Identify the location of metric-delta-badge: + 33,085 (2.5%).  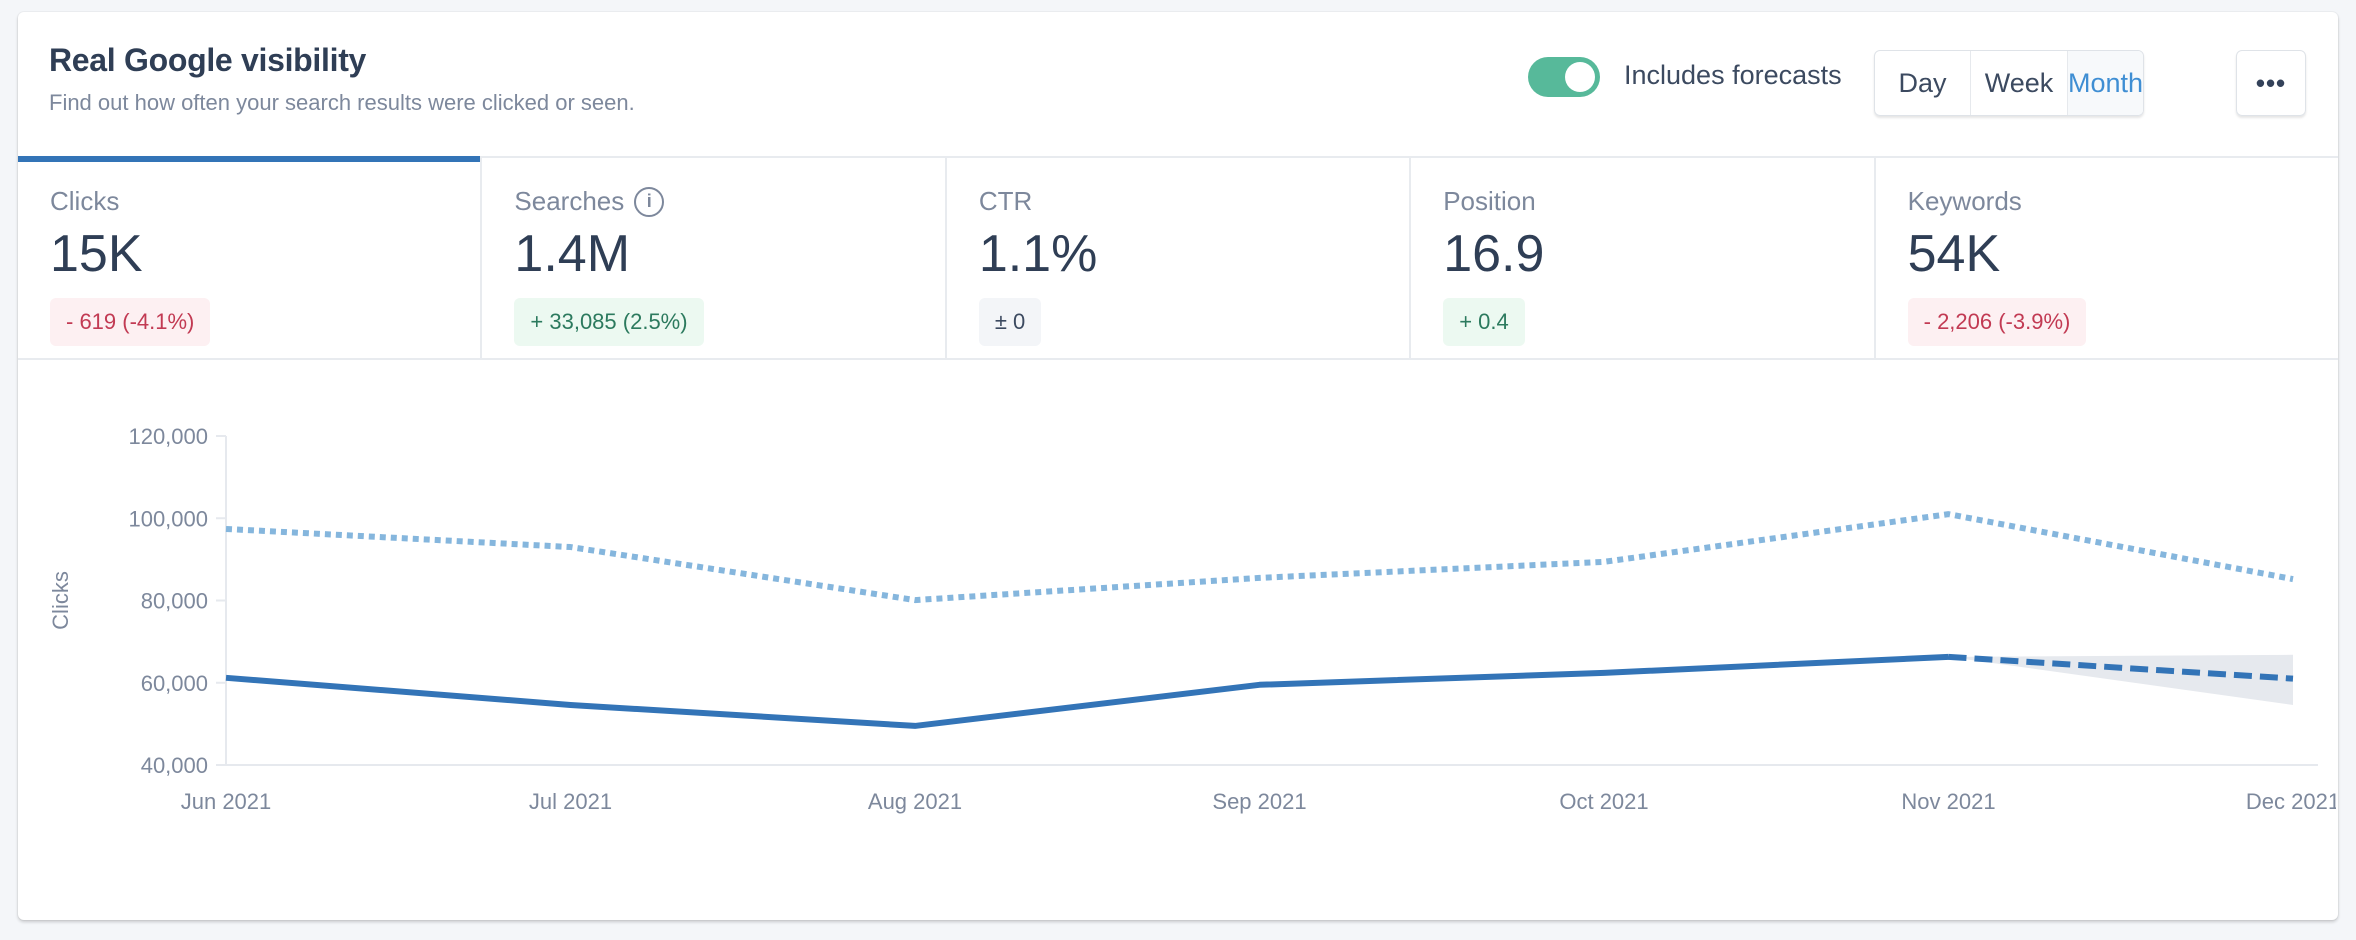
(609, 322).